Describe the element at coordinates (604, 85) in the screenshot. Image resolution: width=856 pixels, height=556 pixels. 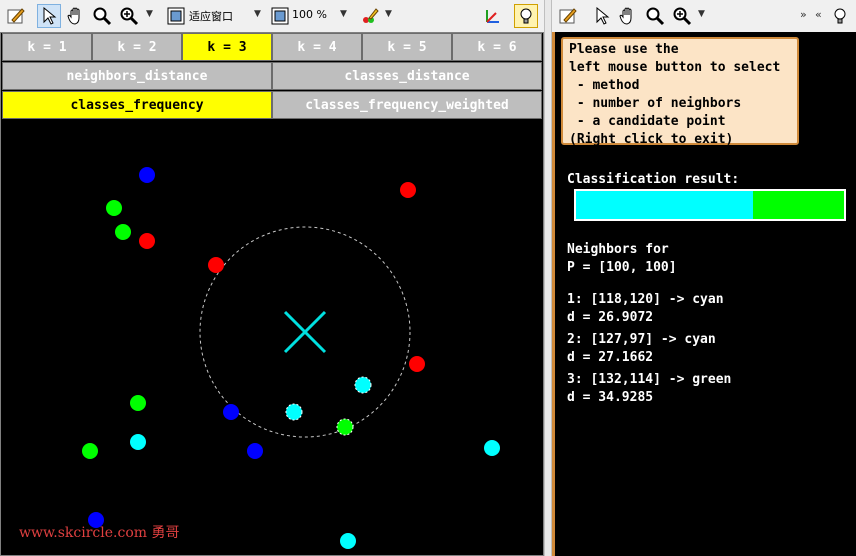
I see `help-line: - method` at that location.